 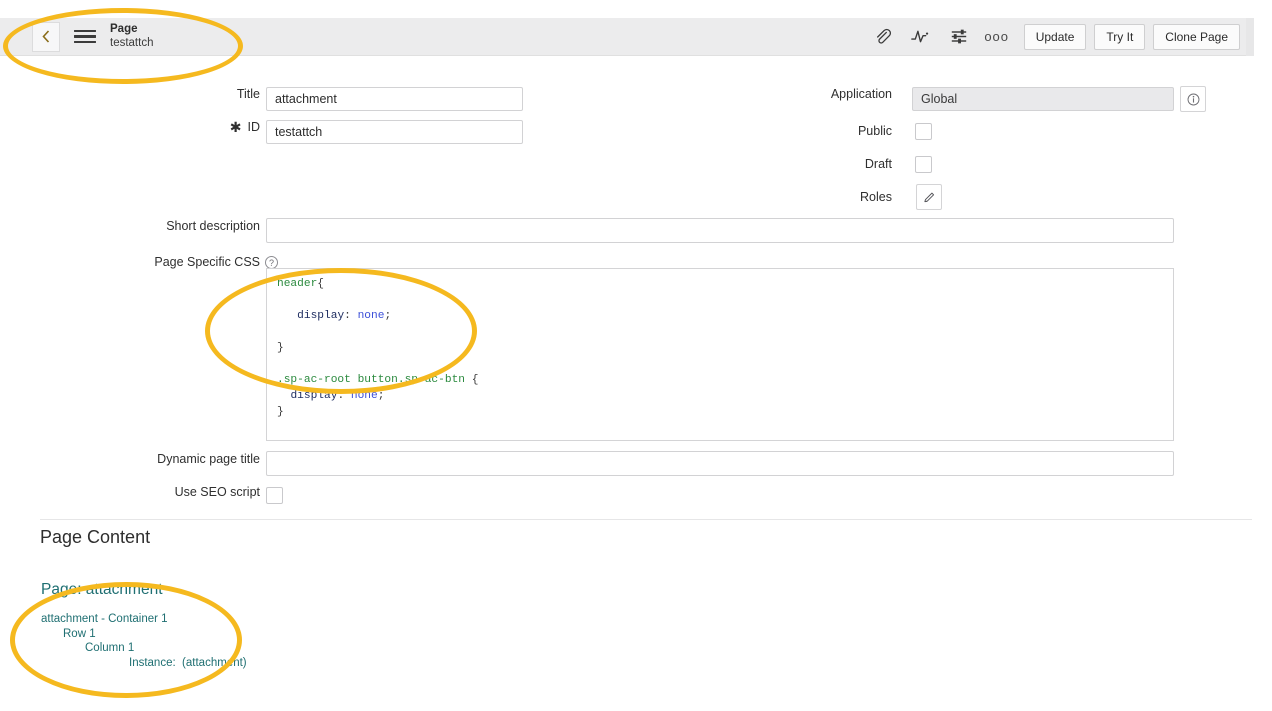 What do you see at coordinates (208, 459) in the screenshot?
I see `dynamic-page-title-label: Dynamic page title` at bounding box center [208, 459].